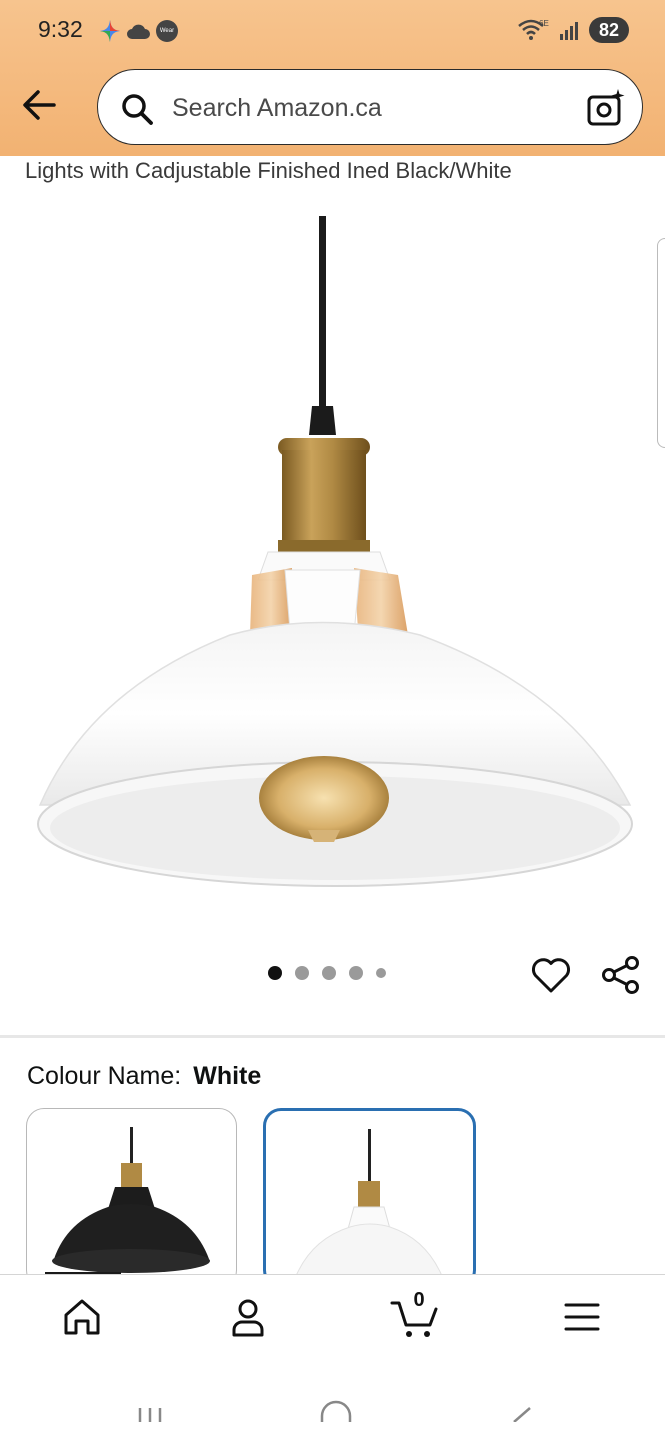 The height and width of the screenshot is (1440, 665). What do you see at coordinates (137, 109) in the screenshot?
I see `search-icon` at bounding box center [137, 109].